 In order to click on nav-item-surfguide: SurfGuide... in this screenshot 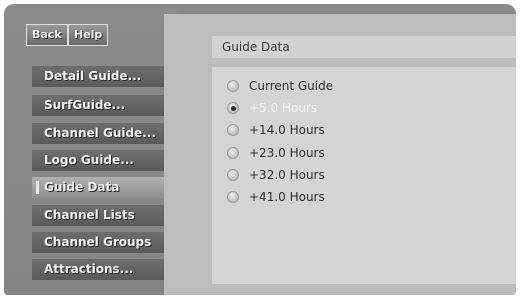, I will do `click(107, 105)`.